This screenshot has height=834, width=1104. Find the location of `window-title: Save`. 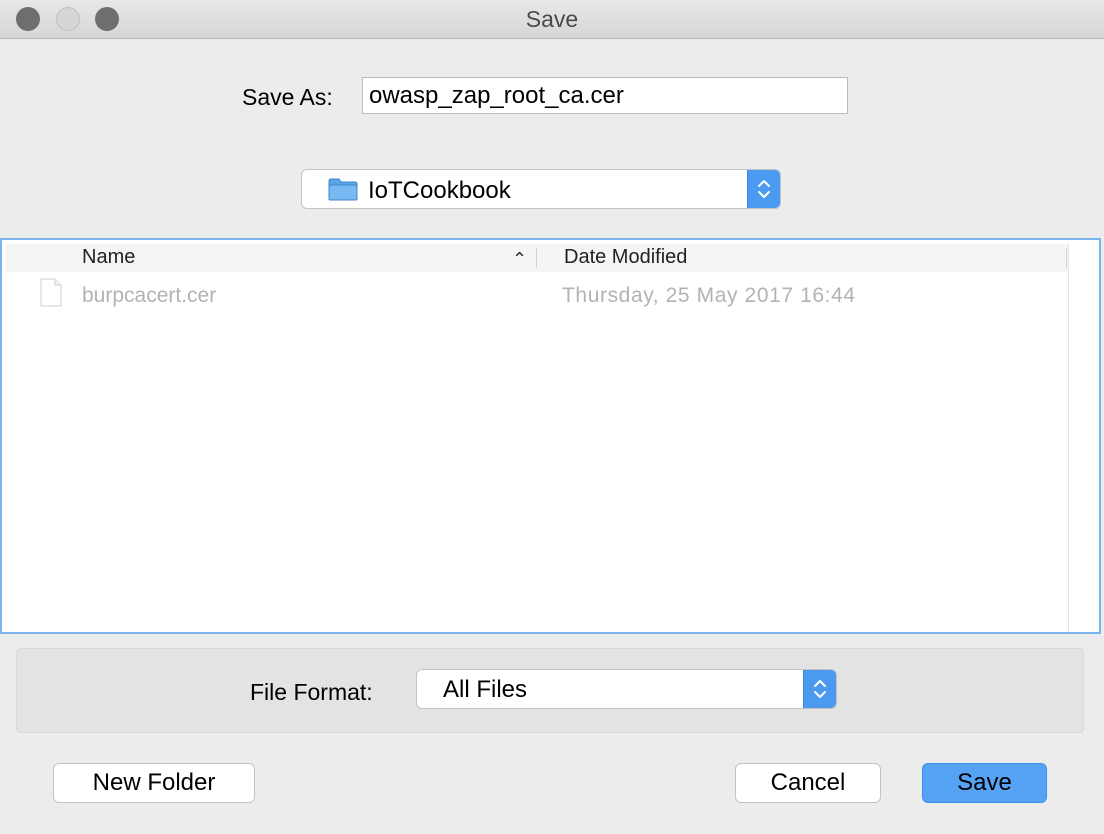

window-title: Save is located at coordinates (552, 19).